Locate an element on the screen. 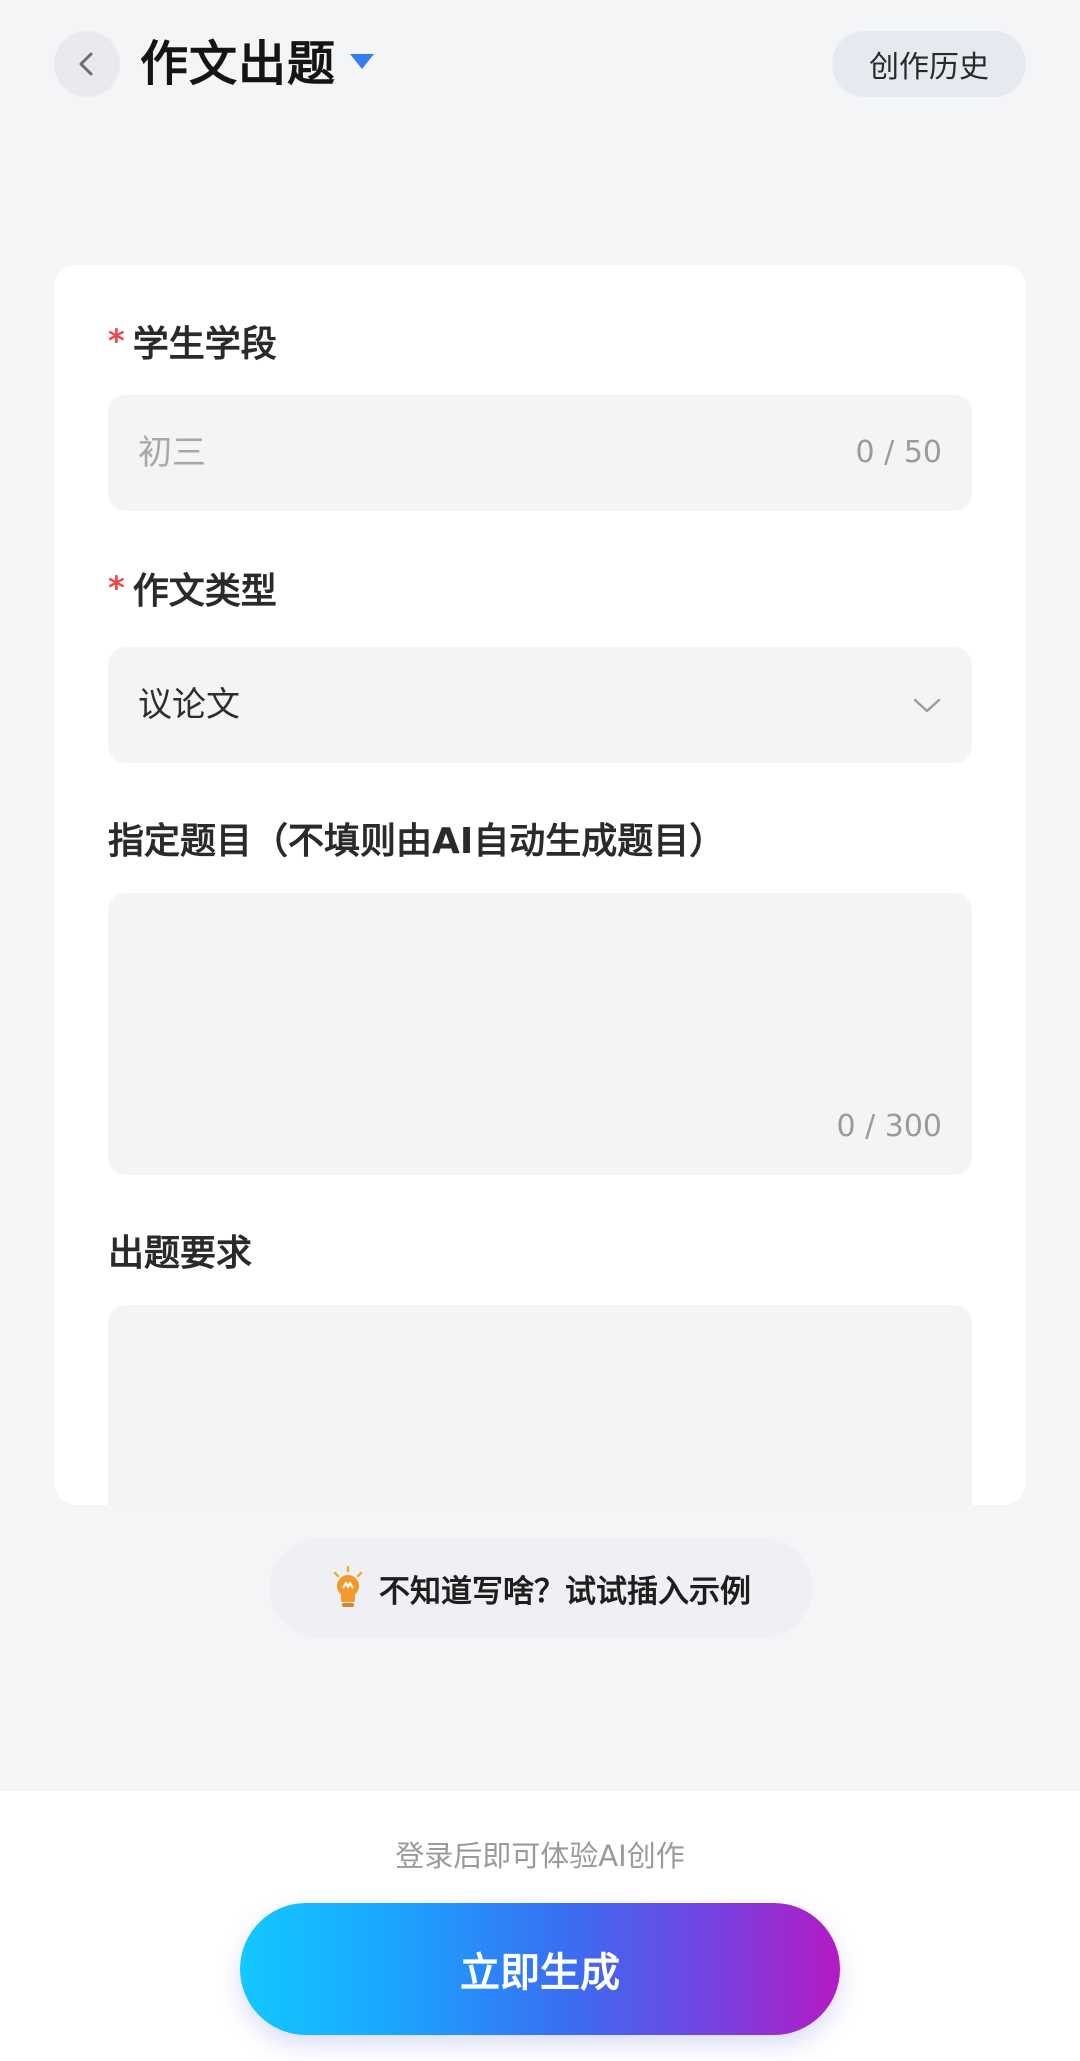 This screenshot has height=2061, width=1080. chevron-down-icon is located at coordinates (927, 705).